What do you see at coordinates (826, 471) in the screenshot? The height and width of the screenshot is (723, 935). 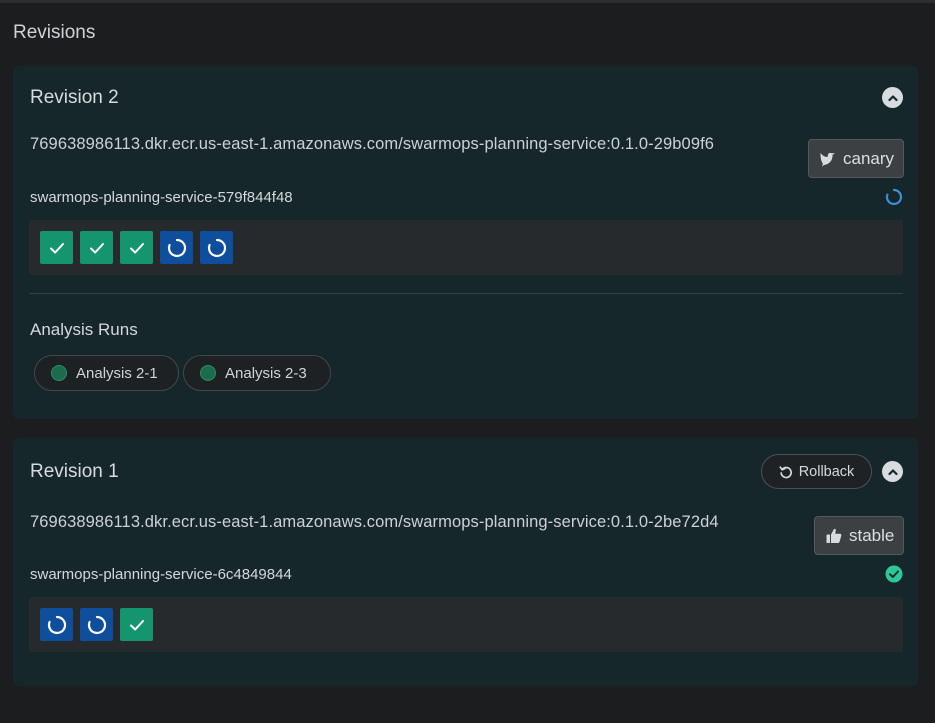 I see `rollback-label: Rollback` at bounding box center [826, 471].